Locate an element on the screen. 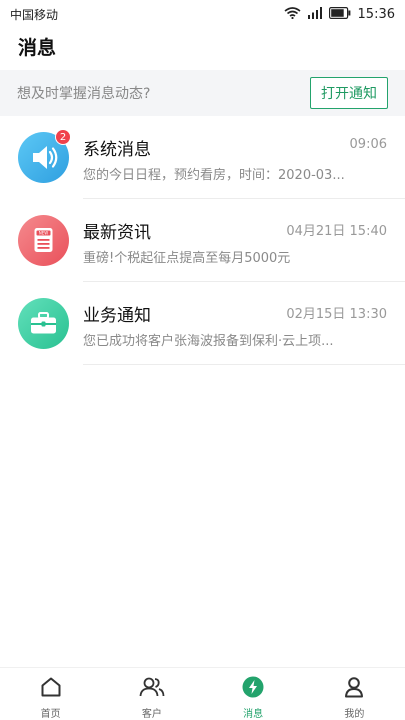 This screenshot has height=720, width=405. battery-icon is located at coordinates (339, 14).